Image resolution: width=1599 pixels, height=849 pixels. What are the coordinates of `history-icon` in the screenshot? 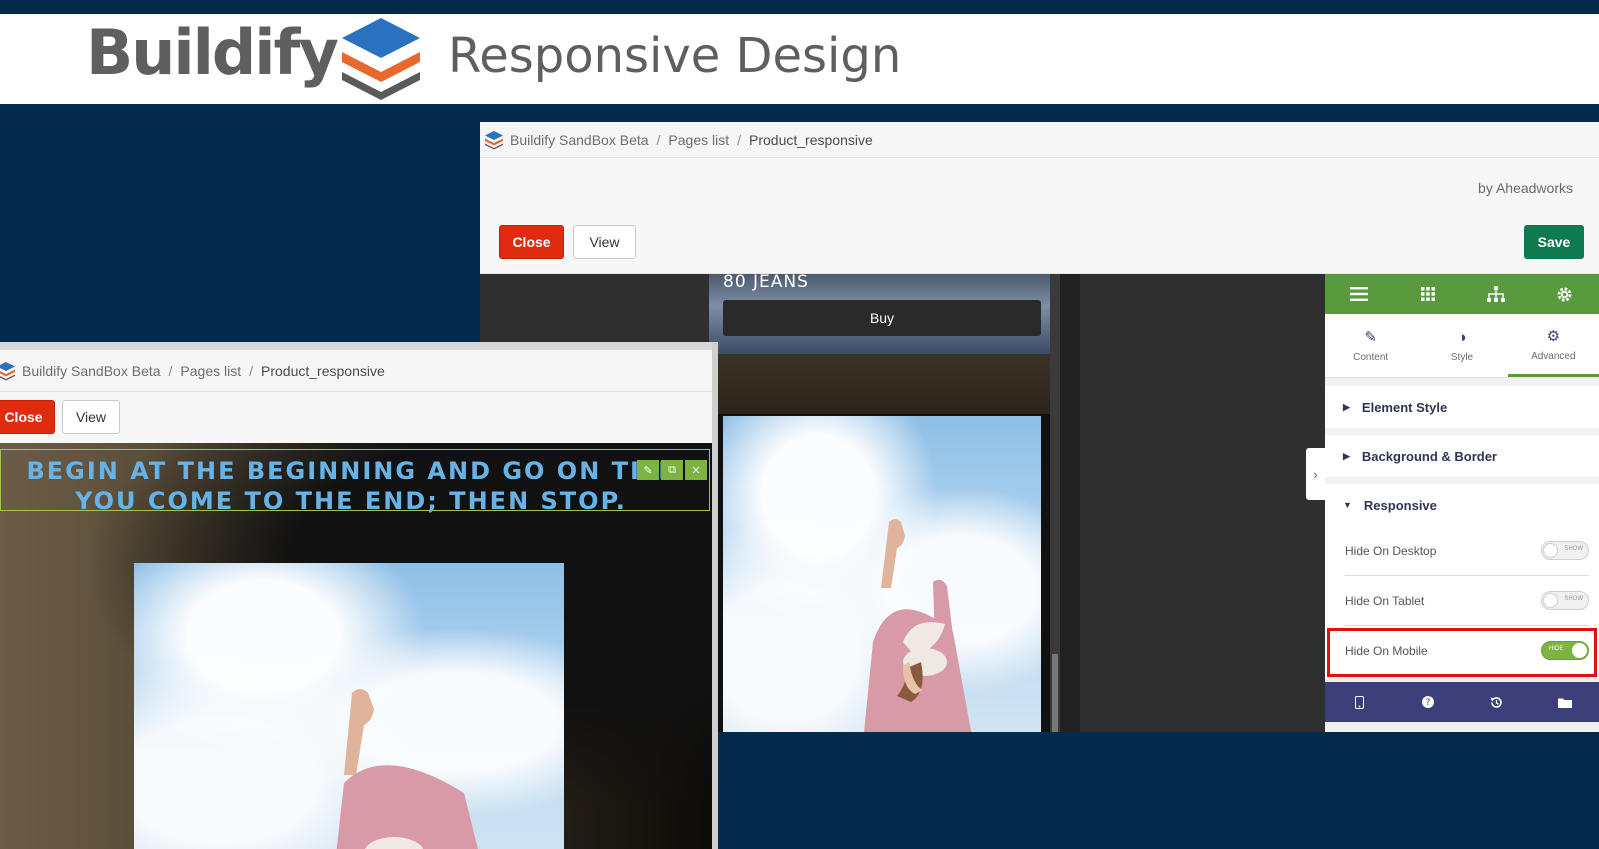 It's located at (1496, 702).